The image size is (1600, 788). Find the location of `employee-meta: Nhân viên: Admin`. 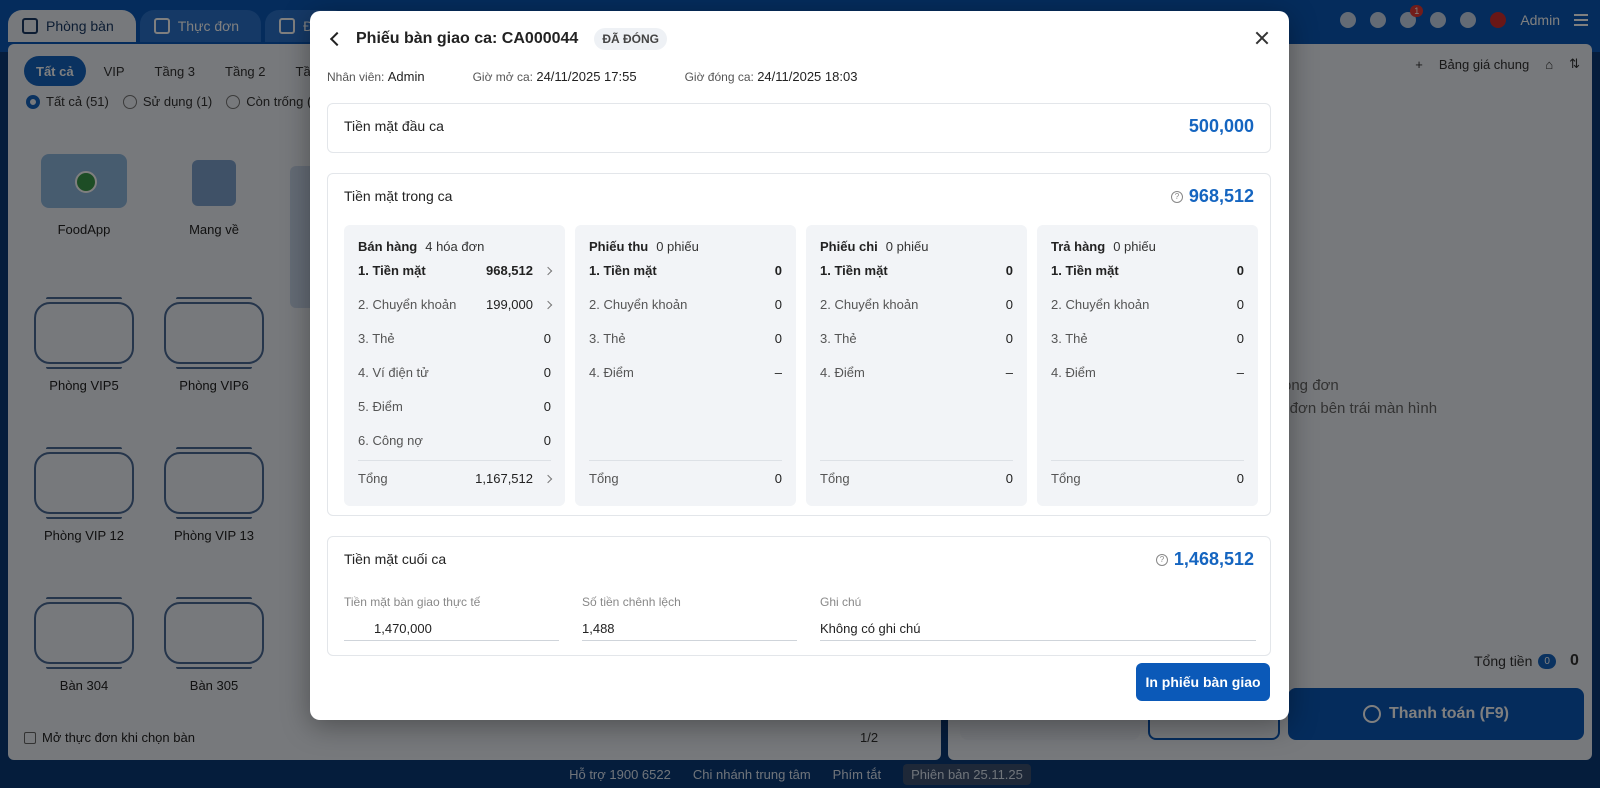

employee-meta: Nhân viên: Admin is located at coordinates (376, 76).